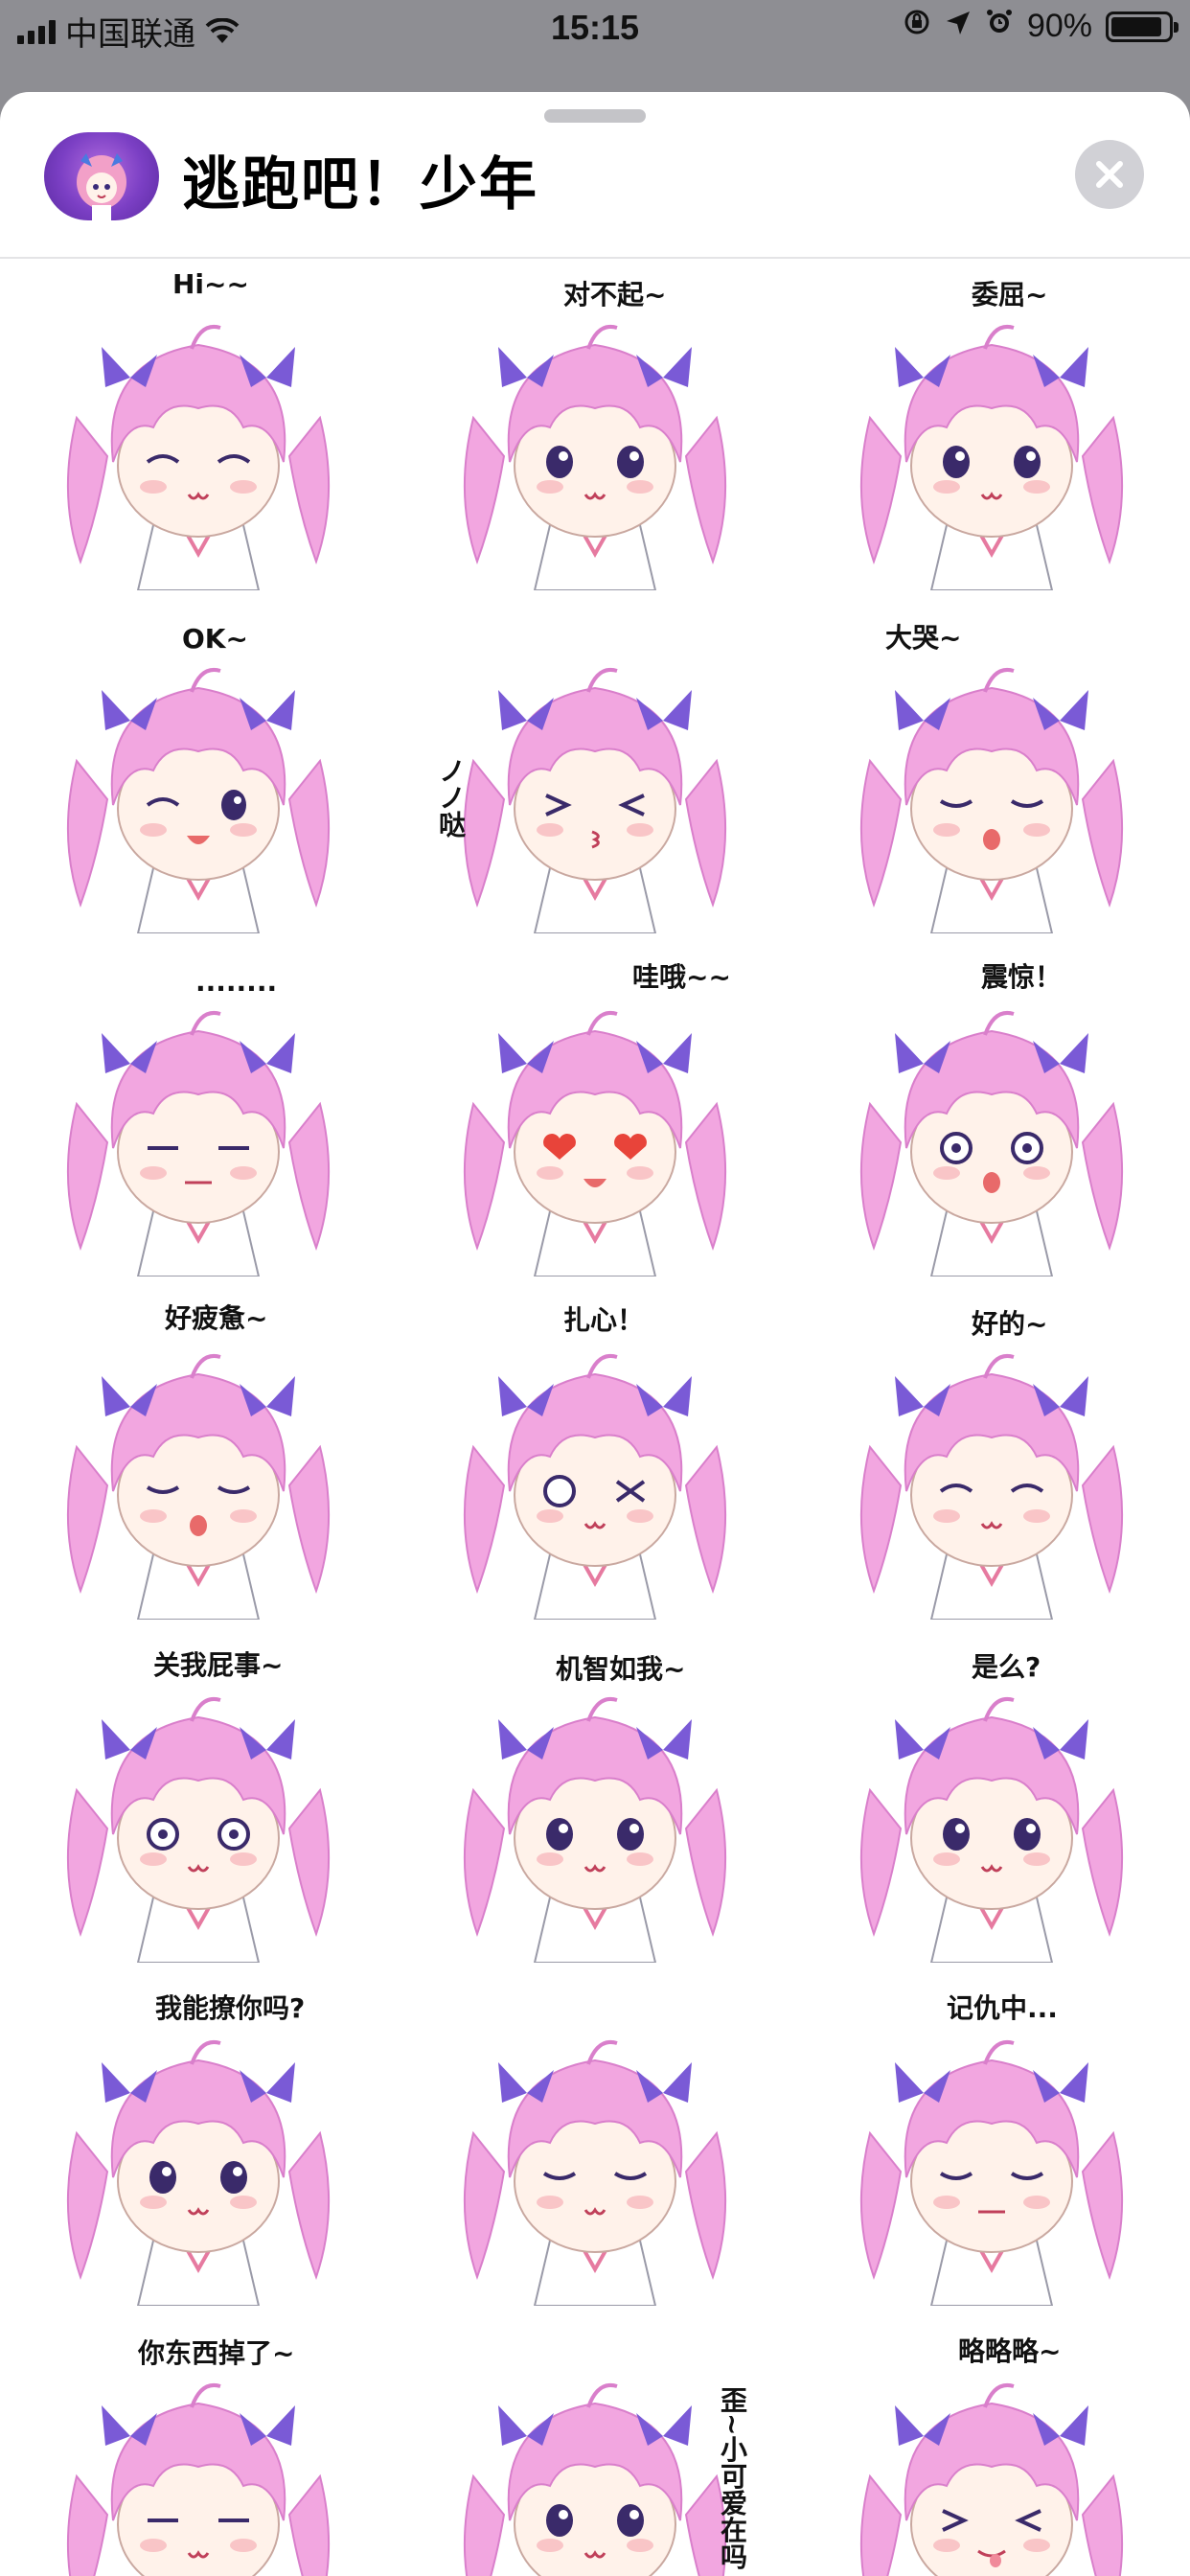 The width and height of the screenshot is (1190, 2576). What do you see at coordinates (199, 2447) in the screenshot?
I see `sticker-cell: 你东西掉了~` at bounding box center [199, 2447].